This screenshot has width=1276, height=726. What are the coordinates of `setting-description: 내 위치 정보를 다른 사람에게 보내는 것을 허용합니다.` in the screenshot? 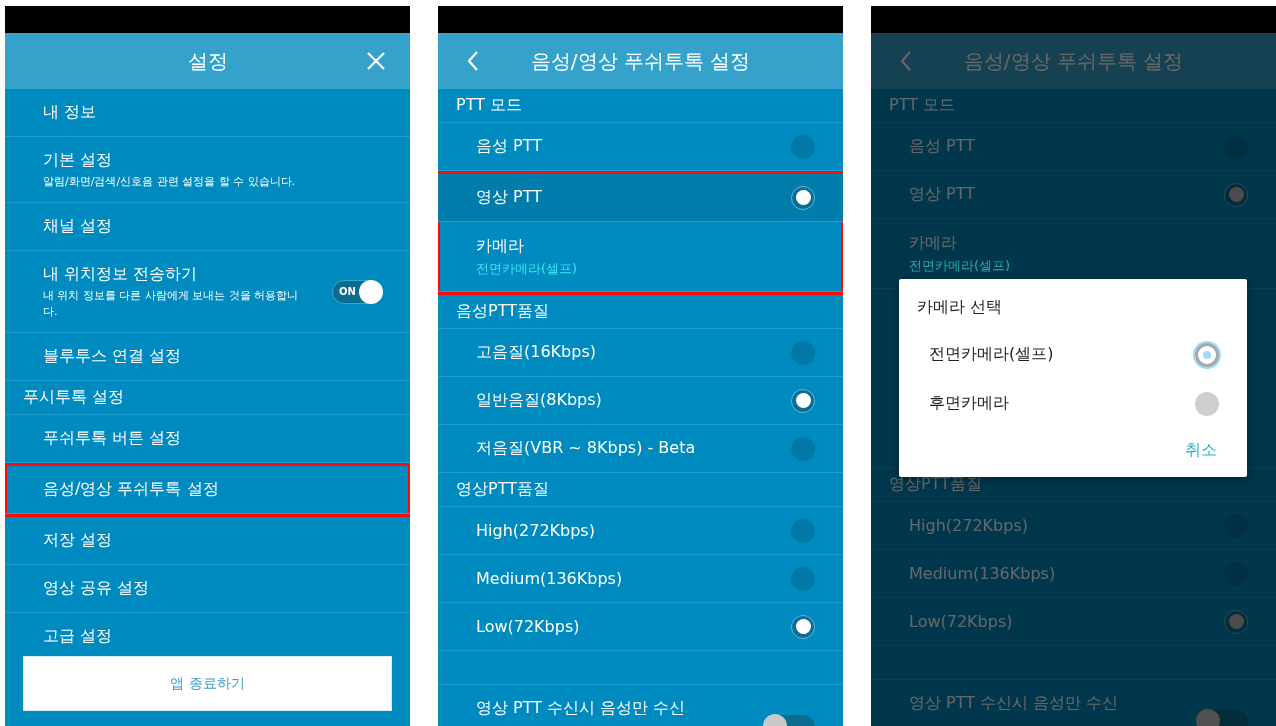 It's located at (171, 303).